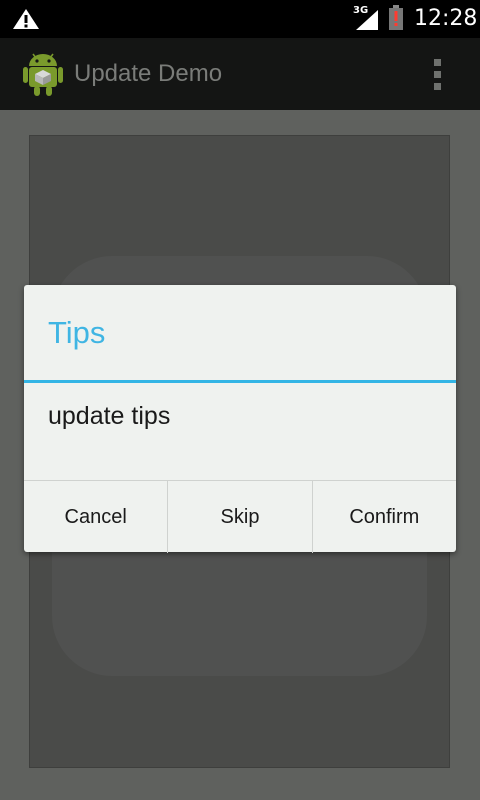 The width and height of the screenshot is (480, 800). What do you see at coordinates (446, 18) in the screenshot?
I see `status-time: 12:28` at bounding box center [446, 18].